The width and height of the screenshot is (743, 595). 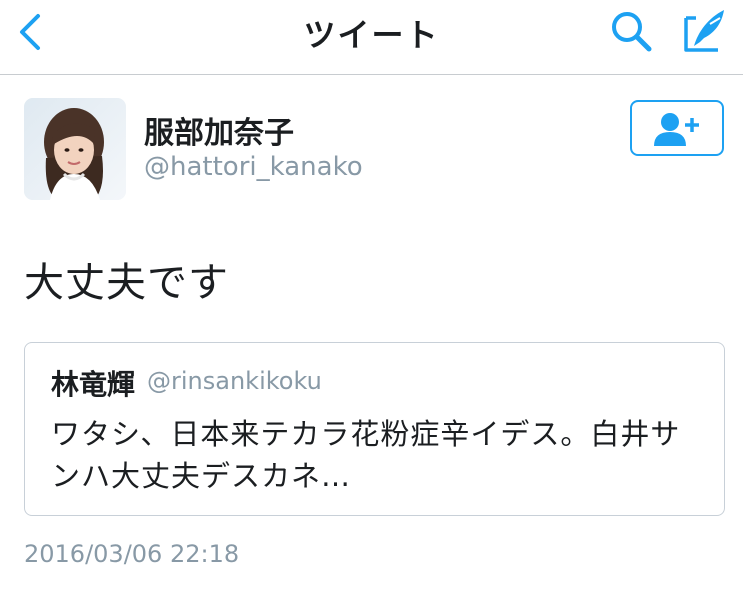 I want to click on avatar-image, so click(x=75, y=149).